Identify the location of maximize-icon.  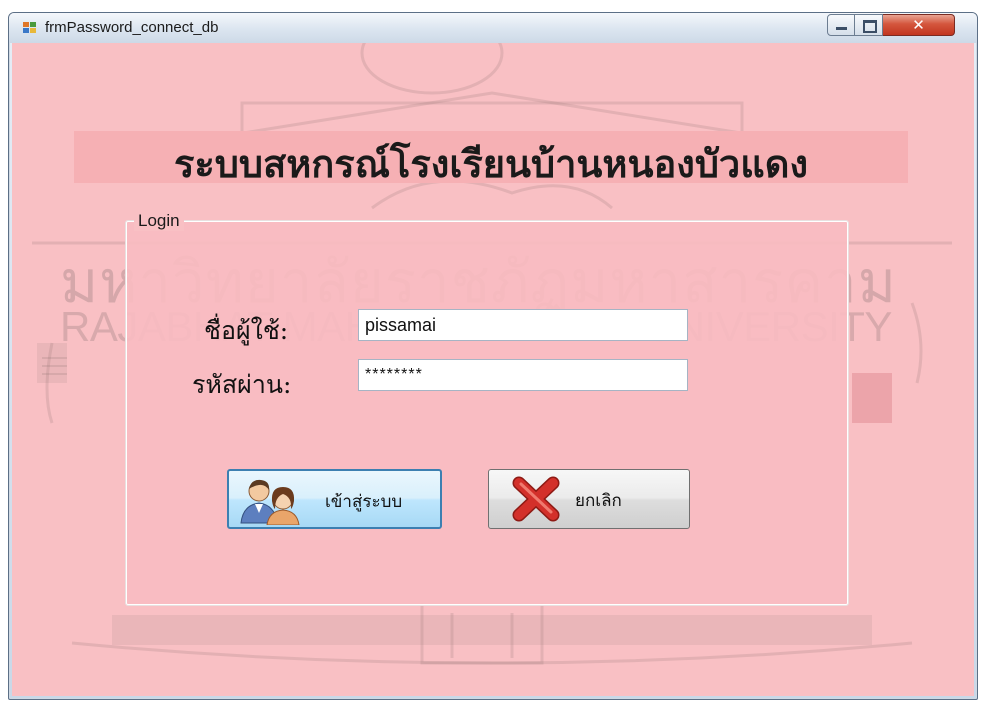
(870, 26).